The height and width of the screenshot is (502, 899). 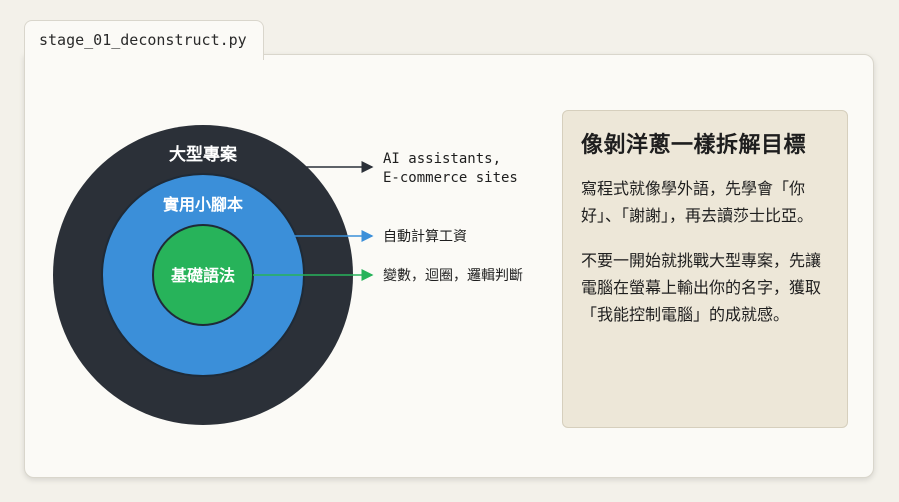 I want to click on inner-layer-label: 基礎語法, so click(x=202, y=275).